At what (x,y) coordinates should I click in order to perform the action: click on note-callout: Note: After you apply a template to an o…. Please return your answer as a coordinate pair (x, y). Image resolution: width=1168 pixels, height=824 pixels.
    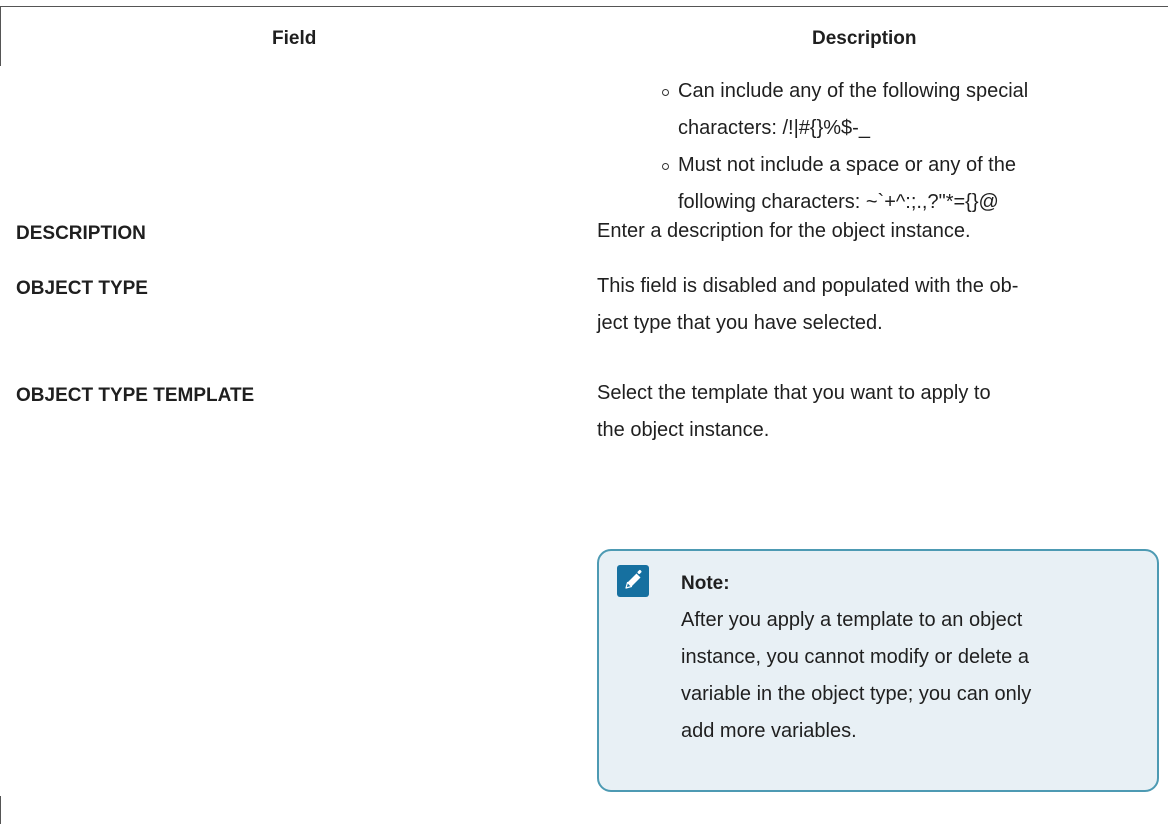
    Looking at the image, I should click on (878, 670).